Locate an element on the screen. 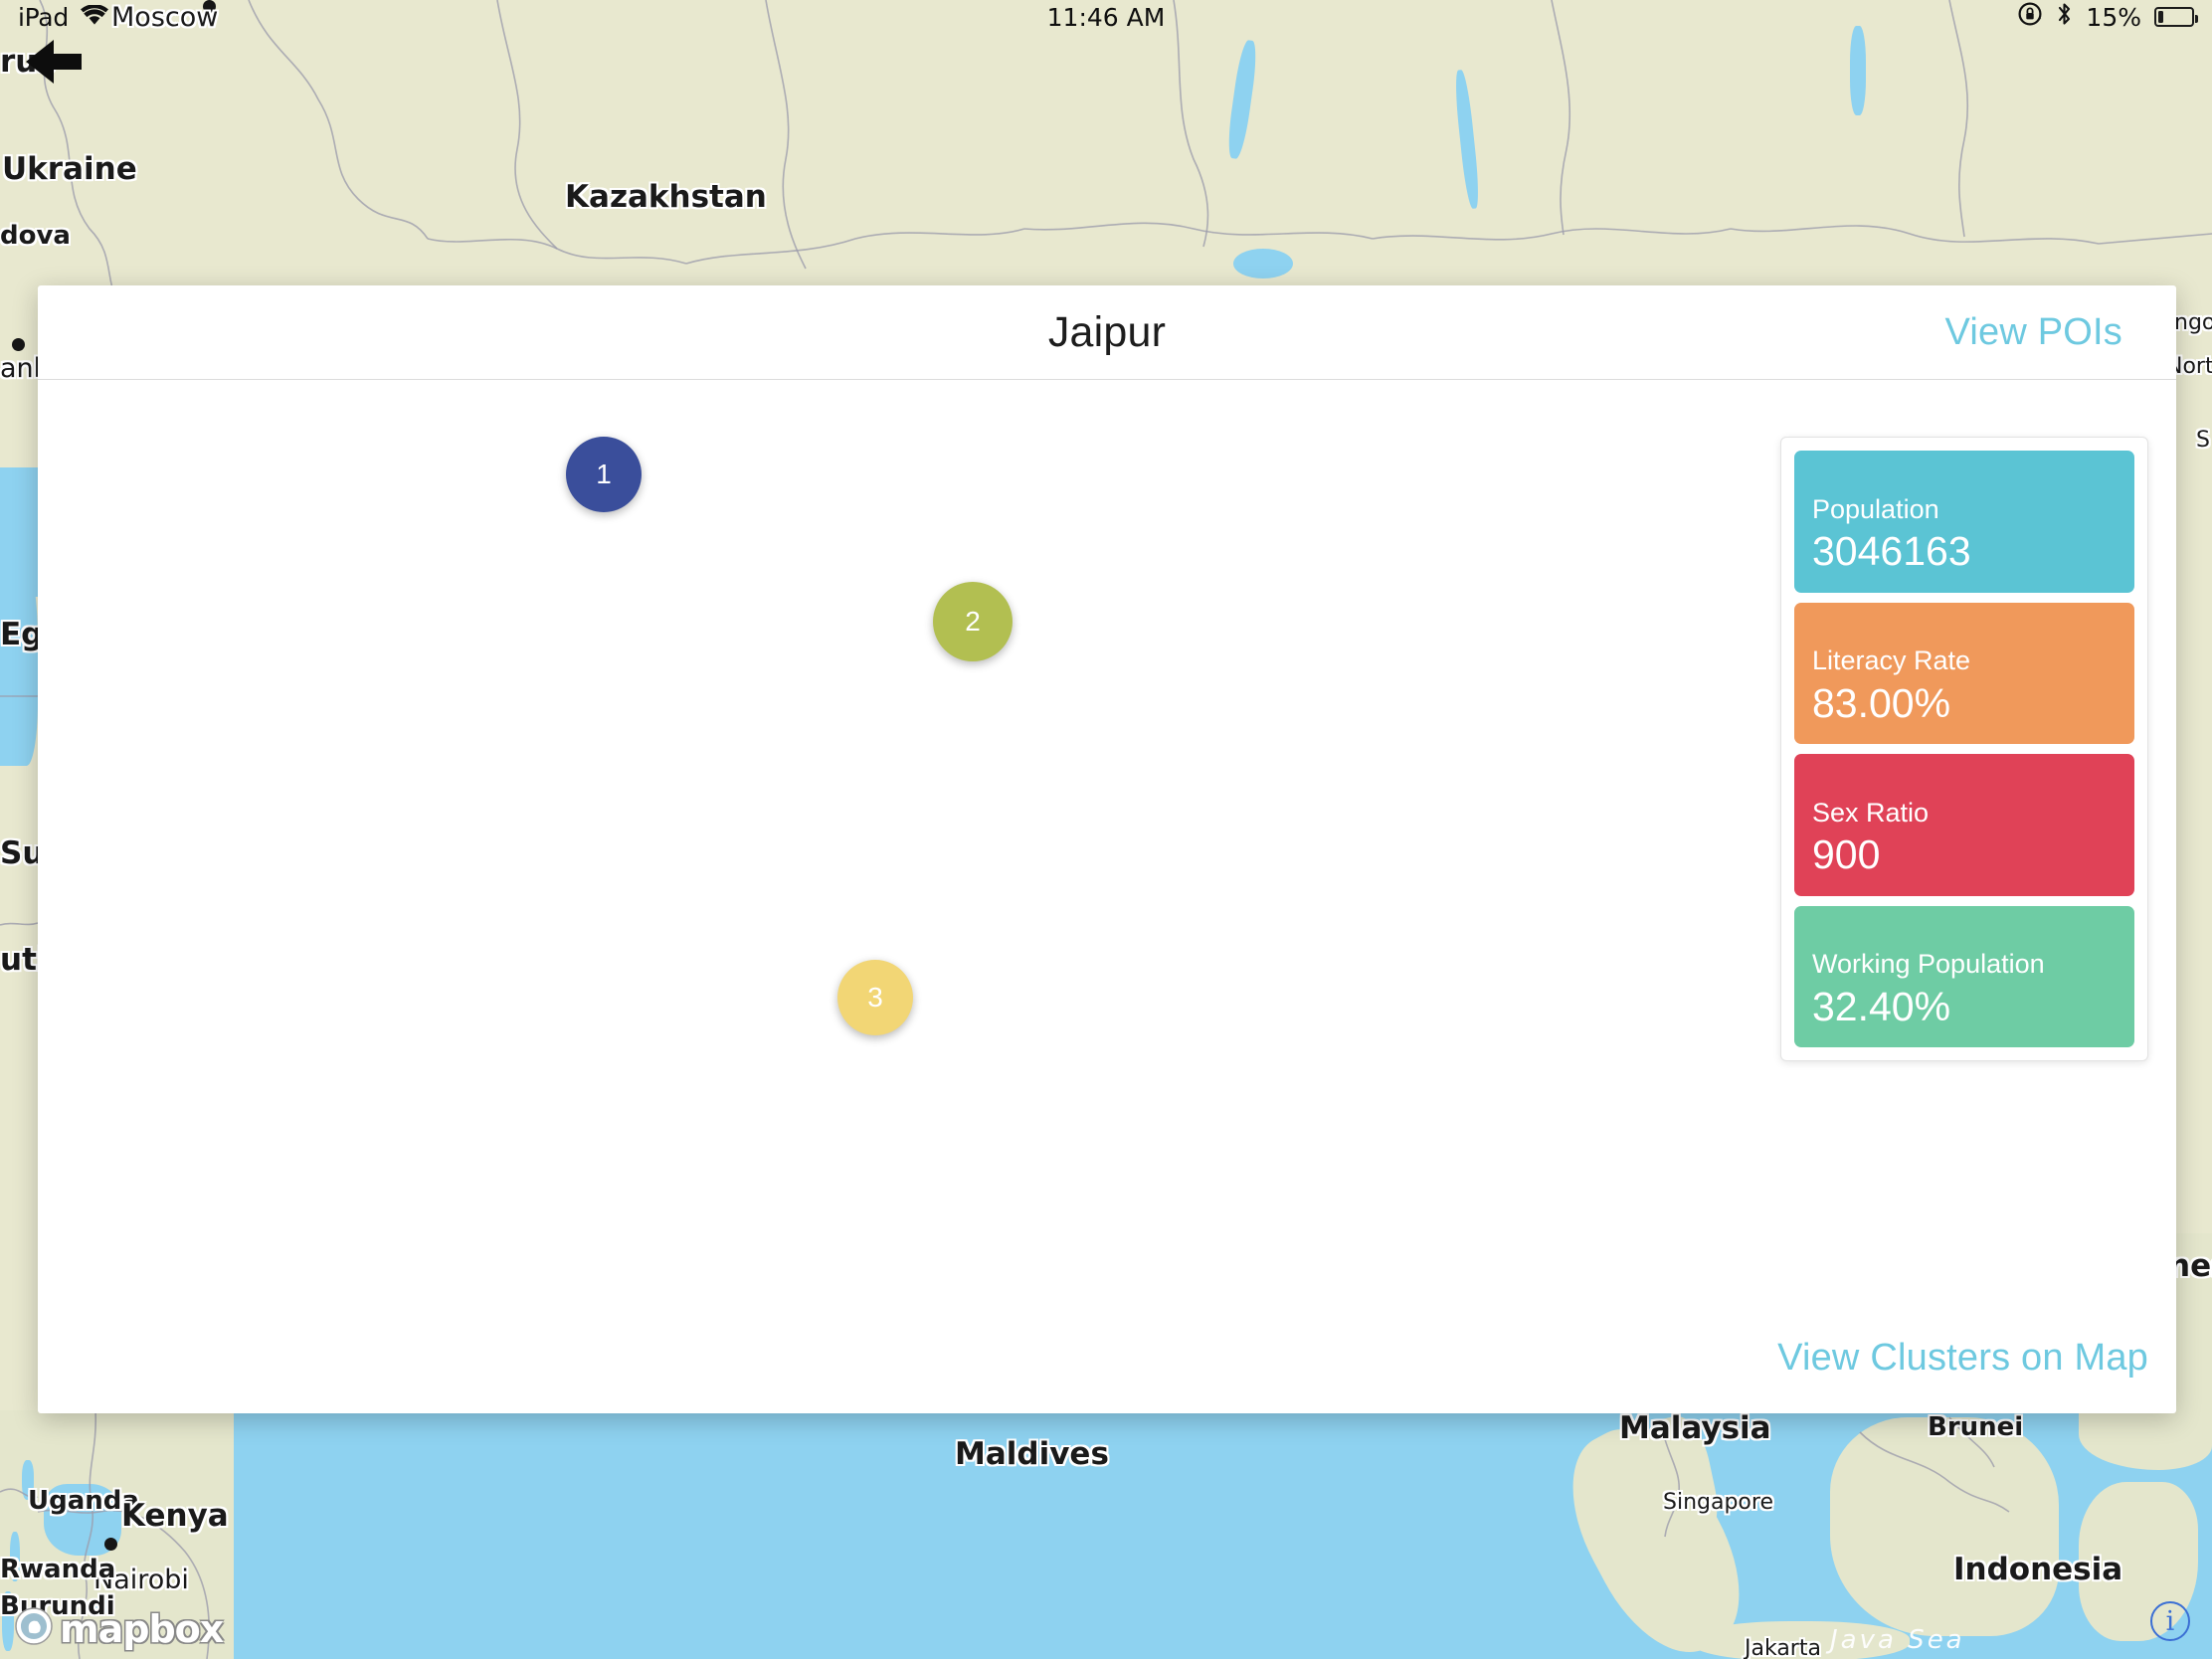 This screenshot has width=2212, height=1659. map-label: Kazakhstan is located at coordinates (666, 197).